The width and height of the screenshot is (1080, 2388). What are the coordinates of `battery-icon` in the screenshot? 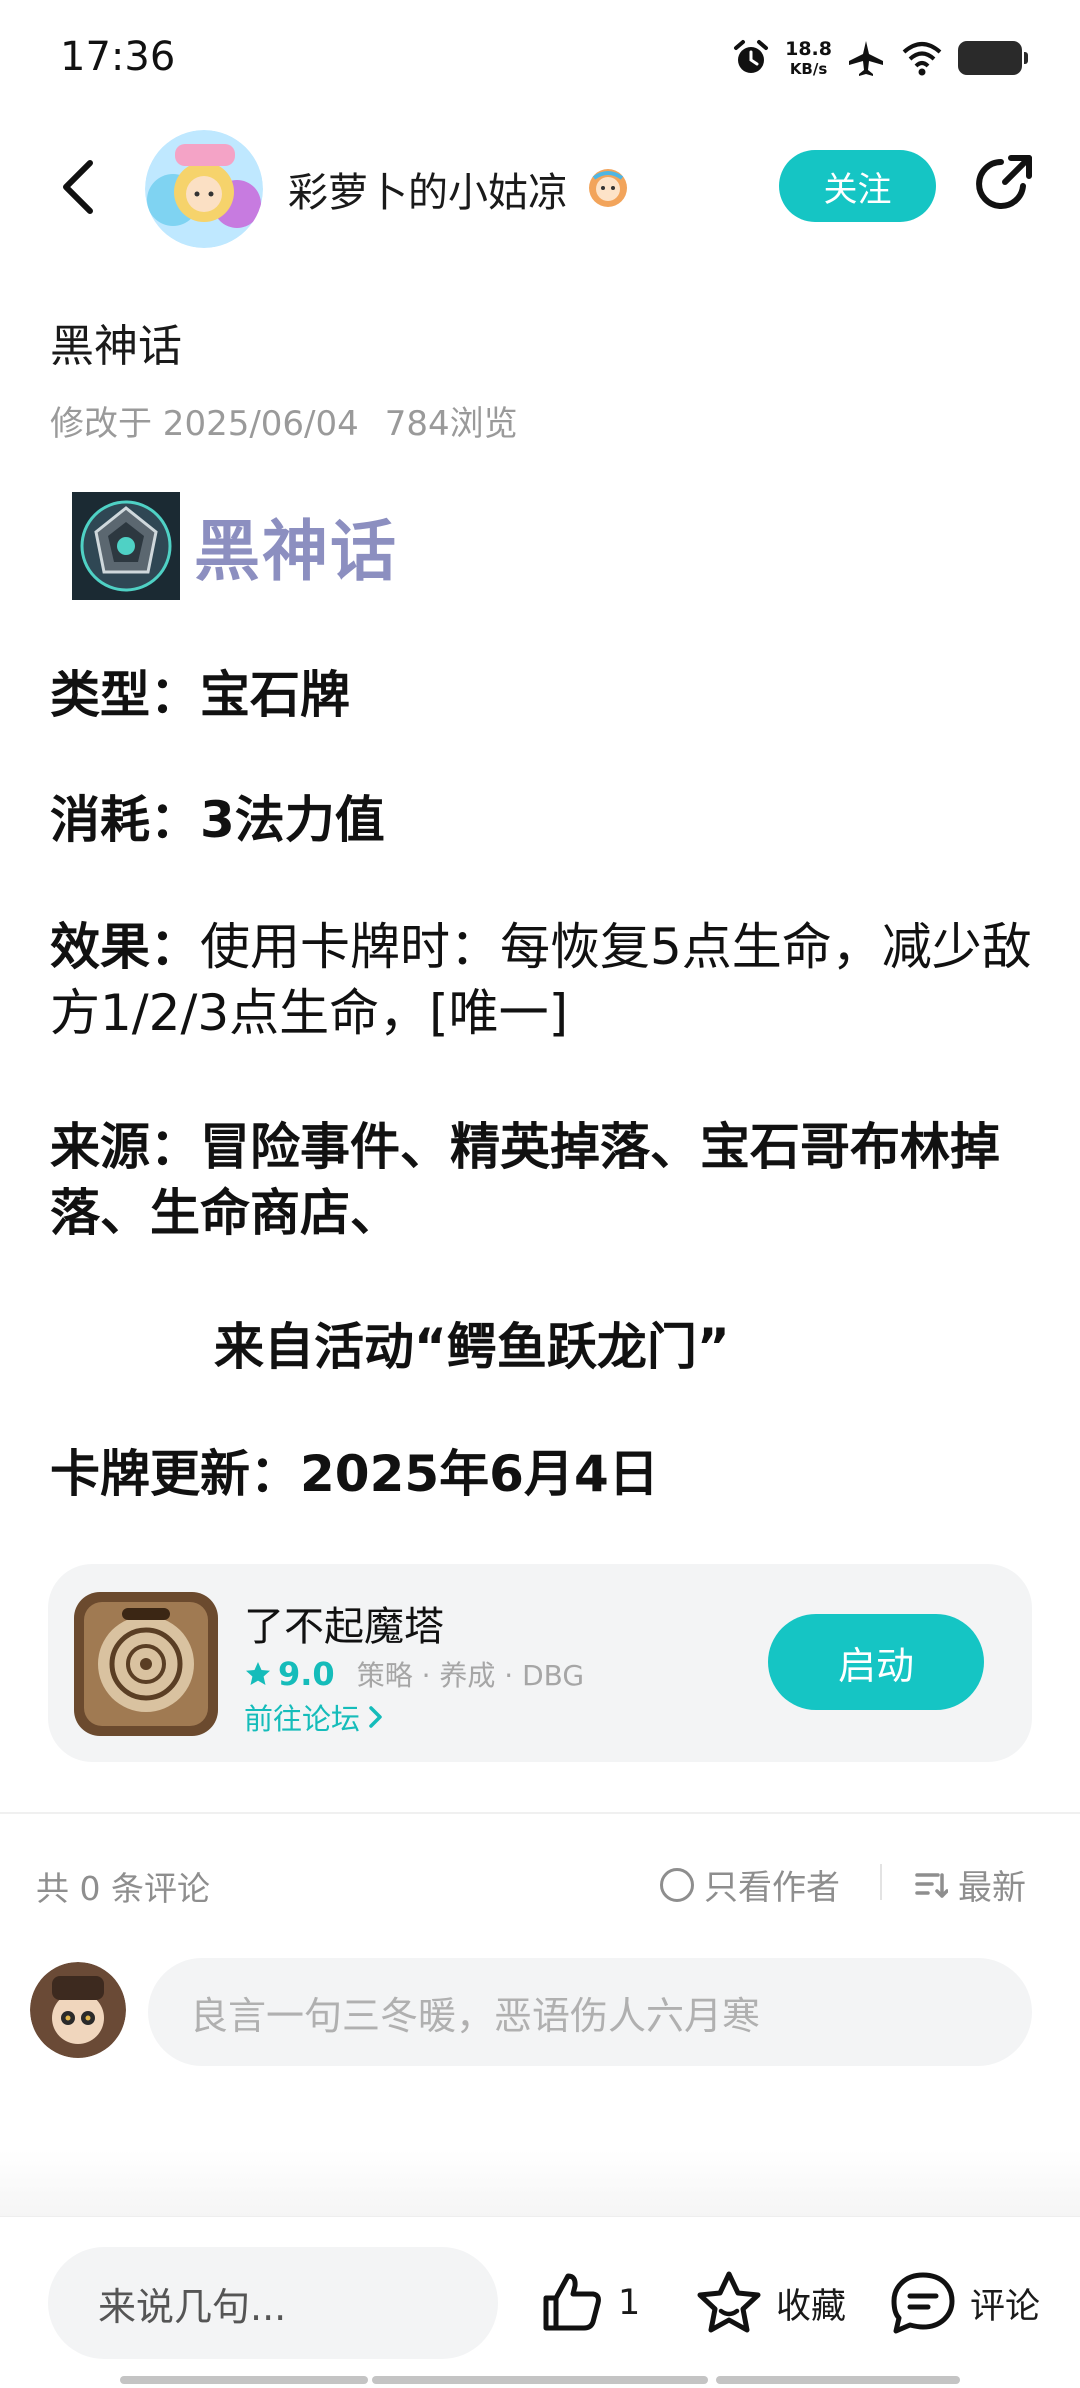 It's located at (993, 58).